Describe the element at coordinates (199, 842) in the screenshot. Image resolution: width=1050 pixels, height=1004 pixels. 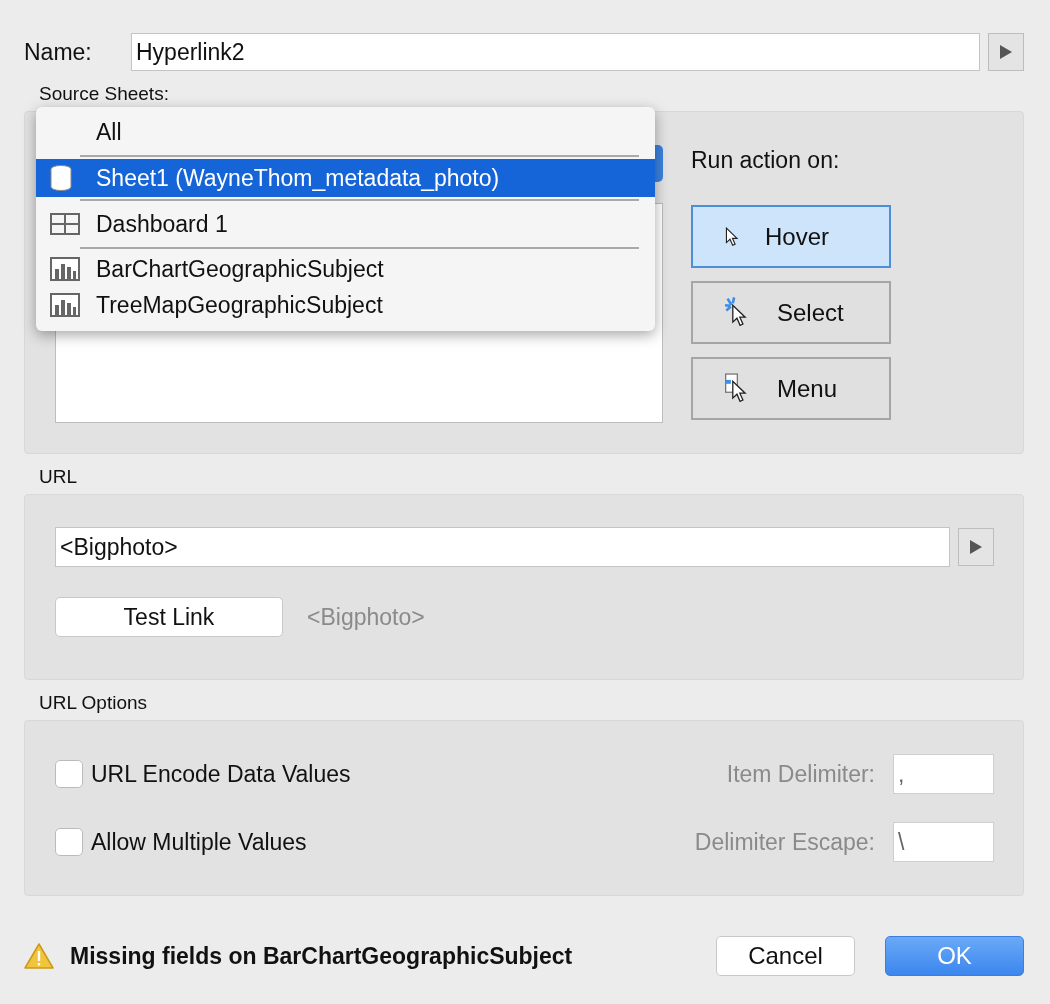
I see `checkbox-label: Allow Multiple Values` at that location.